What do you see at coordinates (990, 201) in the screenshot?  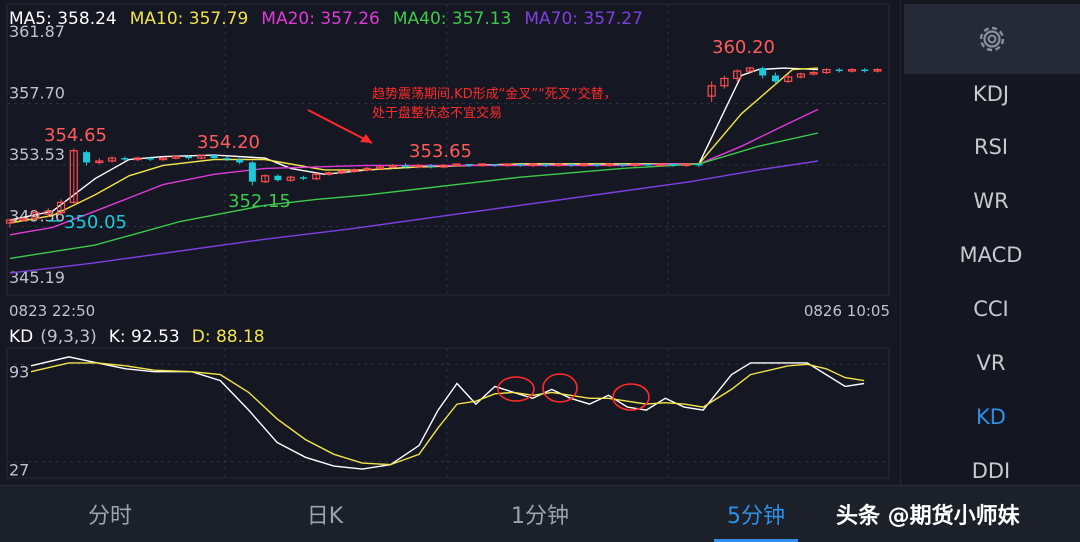 I see `sidebar-item-wr: WR` at bounding box center [990, 201].